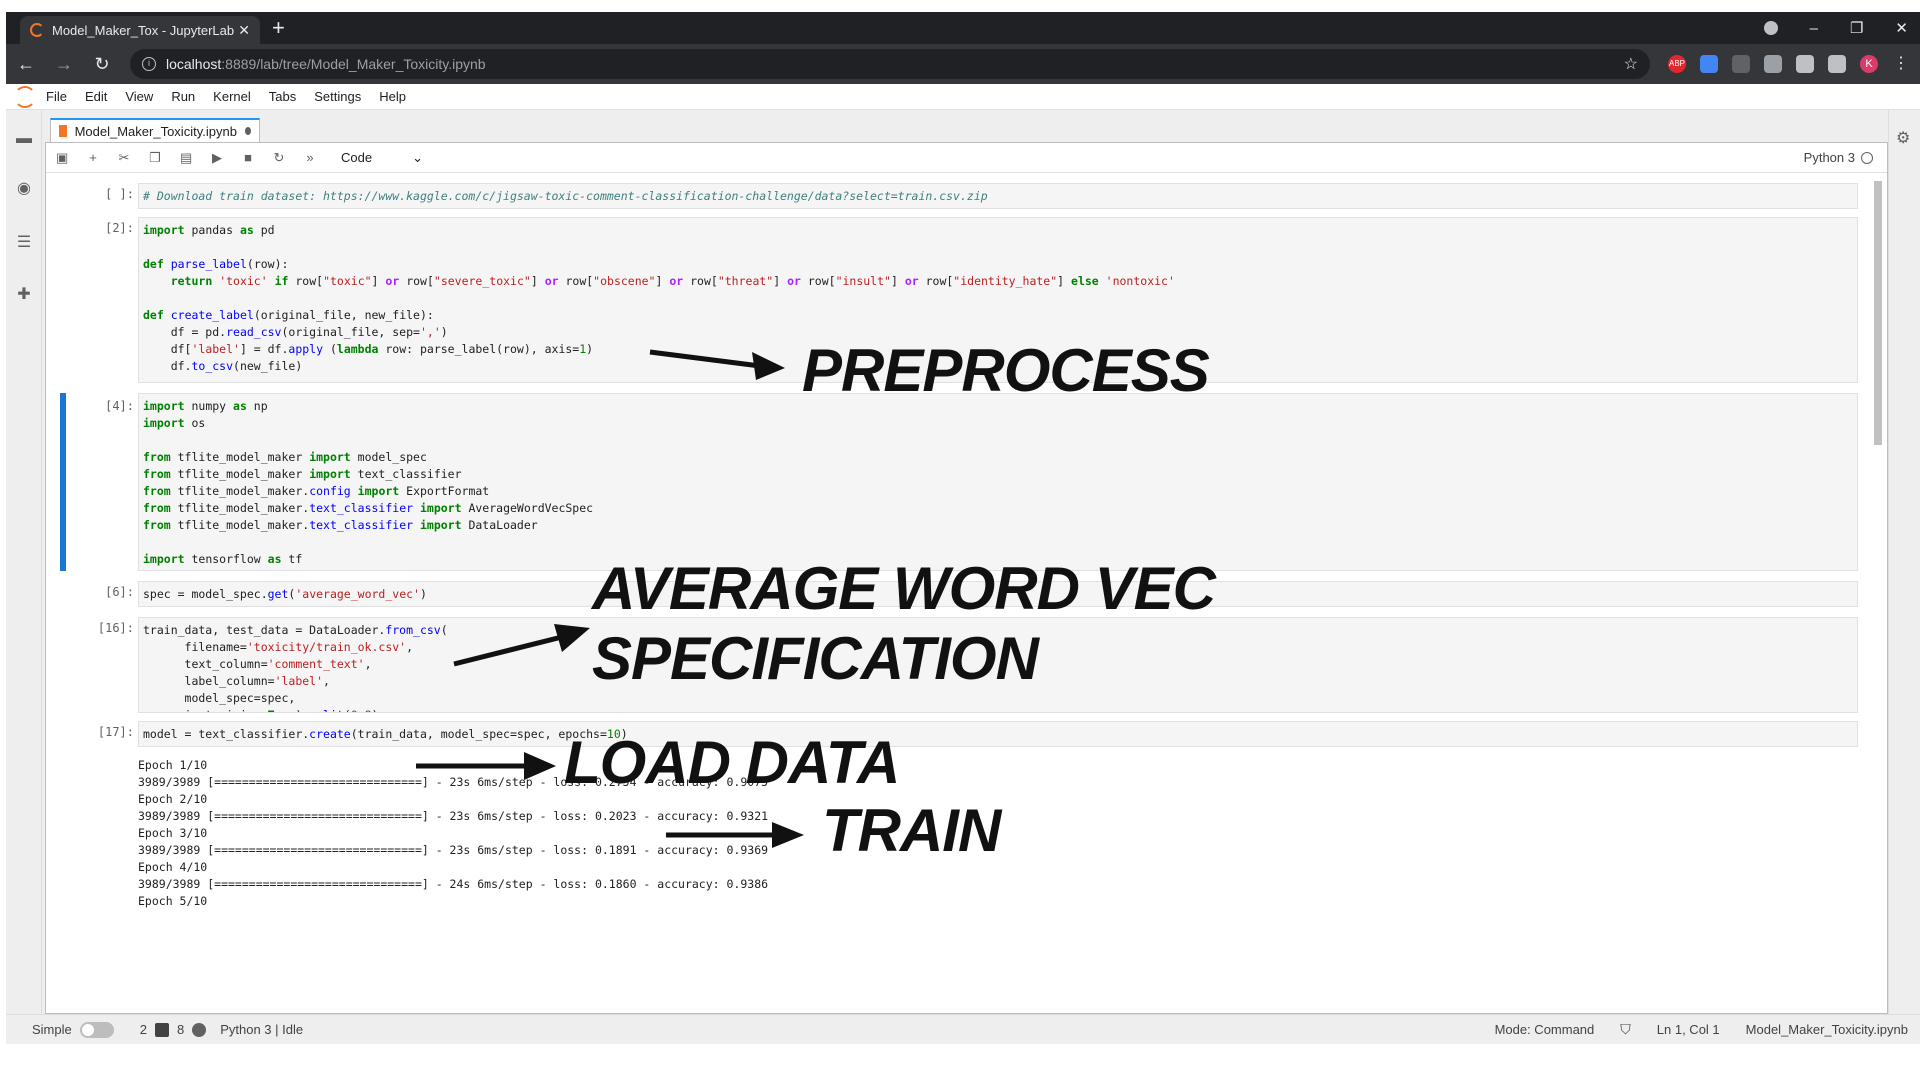 This screenshot has height=1080, width=1920. I want to click on browser-tab-title: Model_Maker_Tox - JupyterLab, so click(143, 30).